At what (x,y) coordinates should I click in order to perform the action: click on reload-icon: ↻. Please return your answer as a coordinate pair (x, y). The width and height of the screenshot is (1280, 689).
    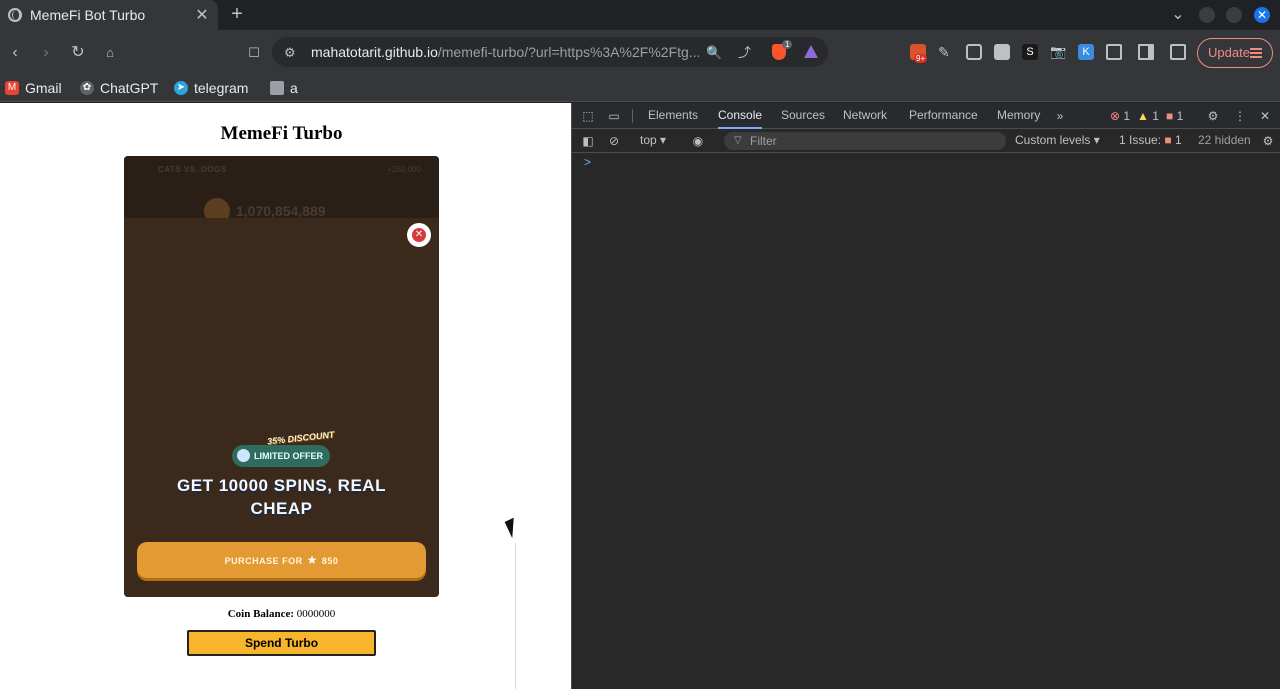
    Looking at the image, I should click on (78, 53).